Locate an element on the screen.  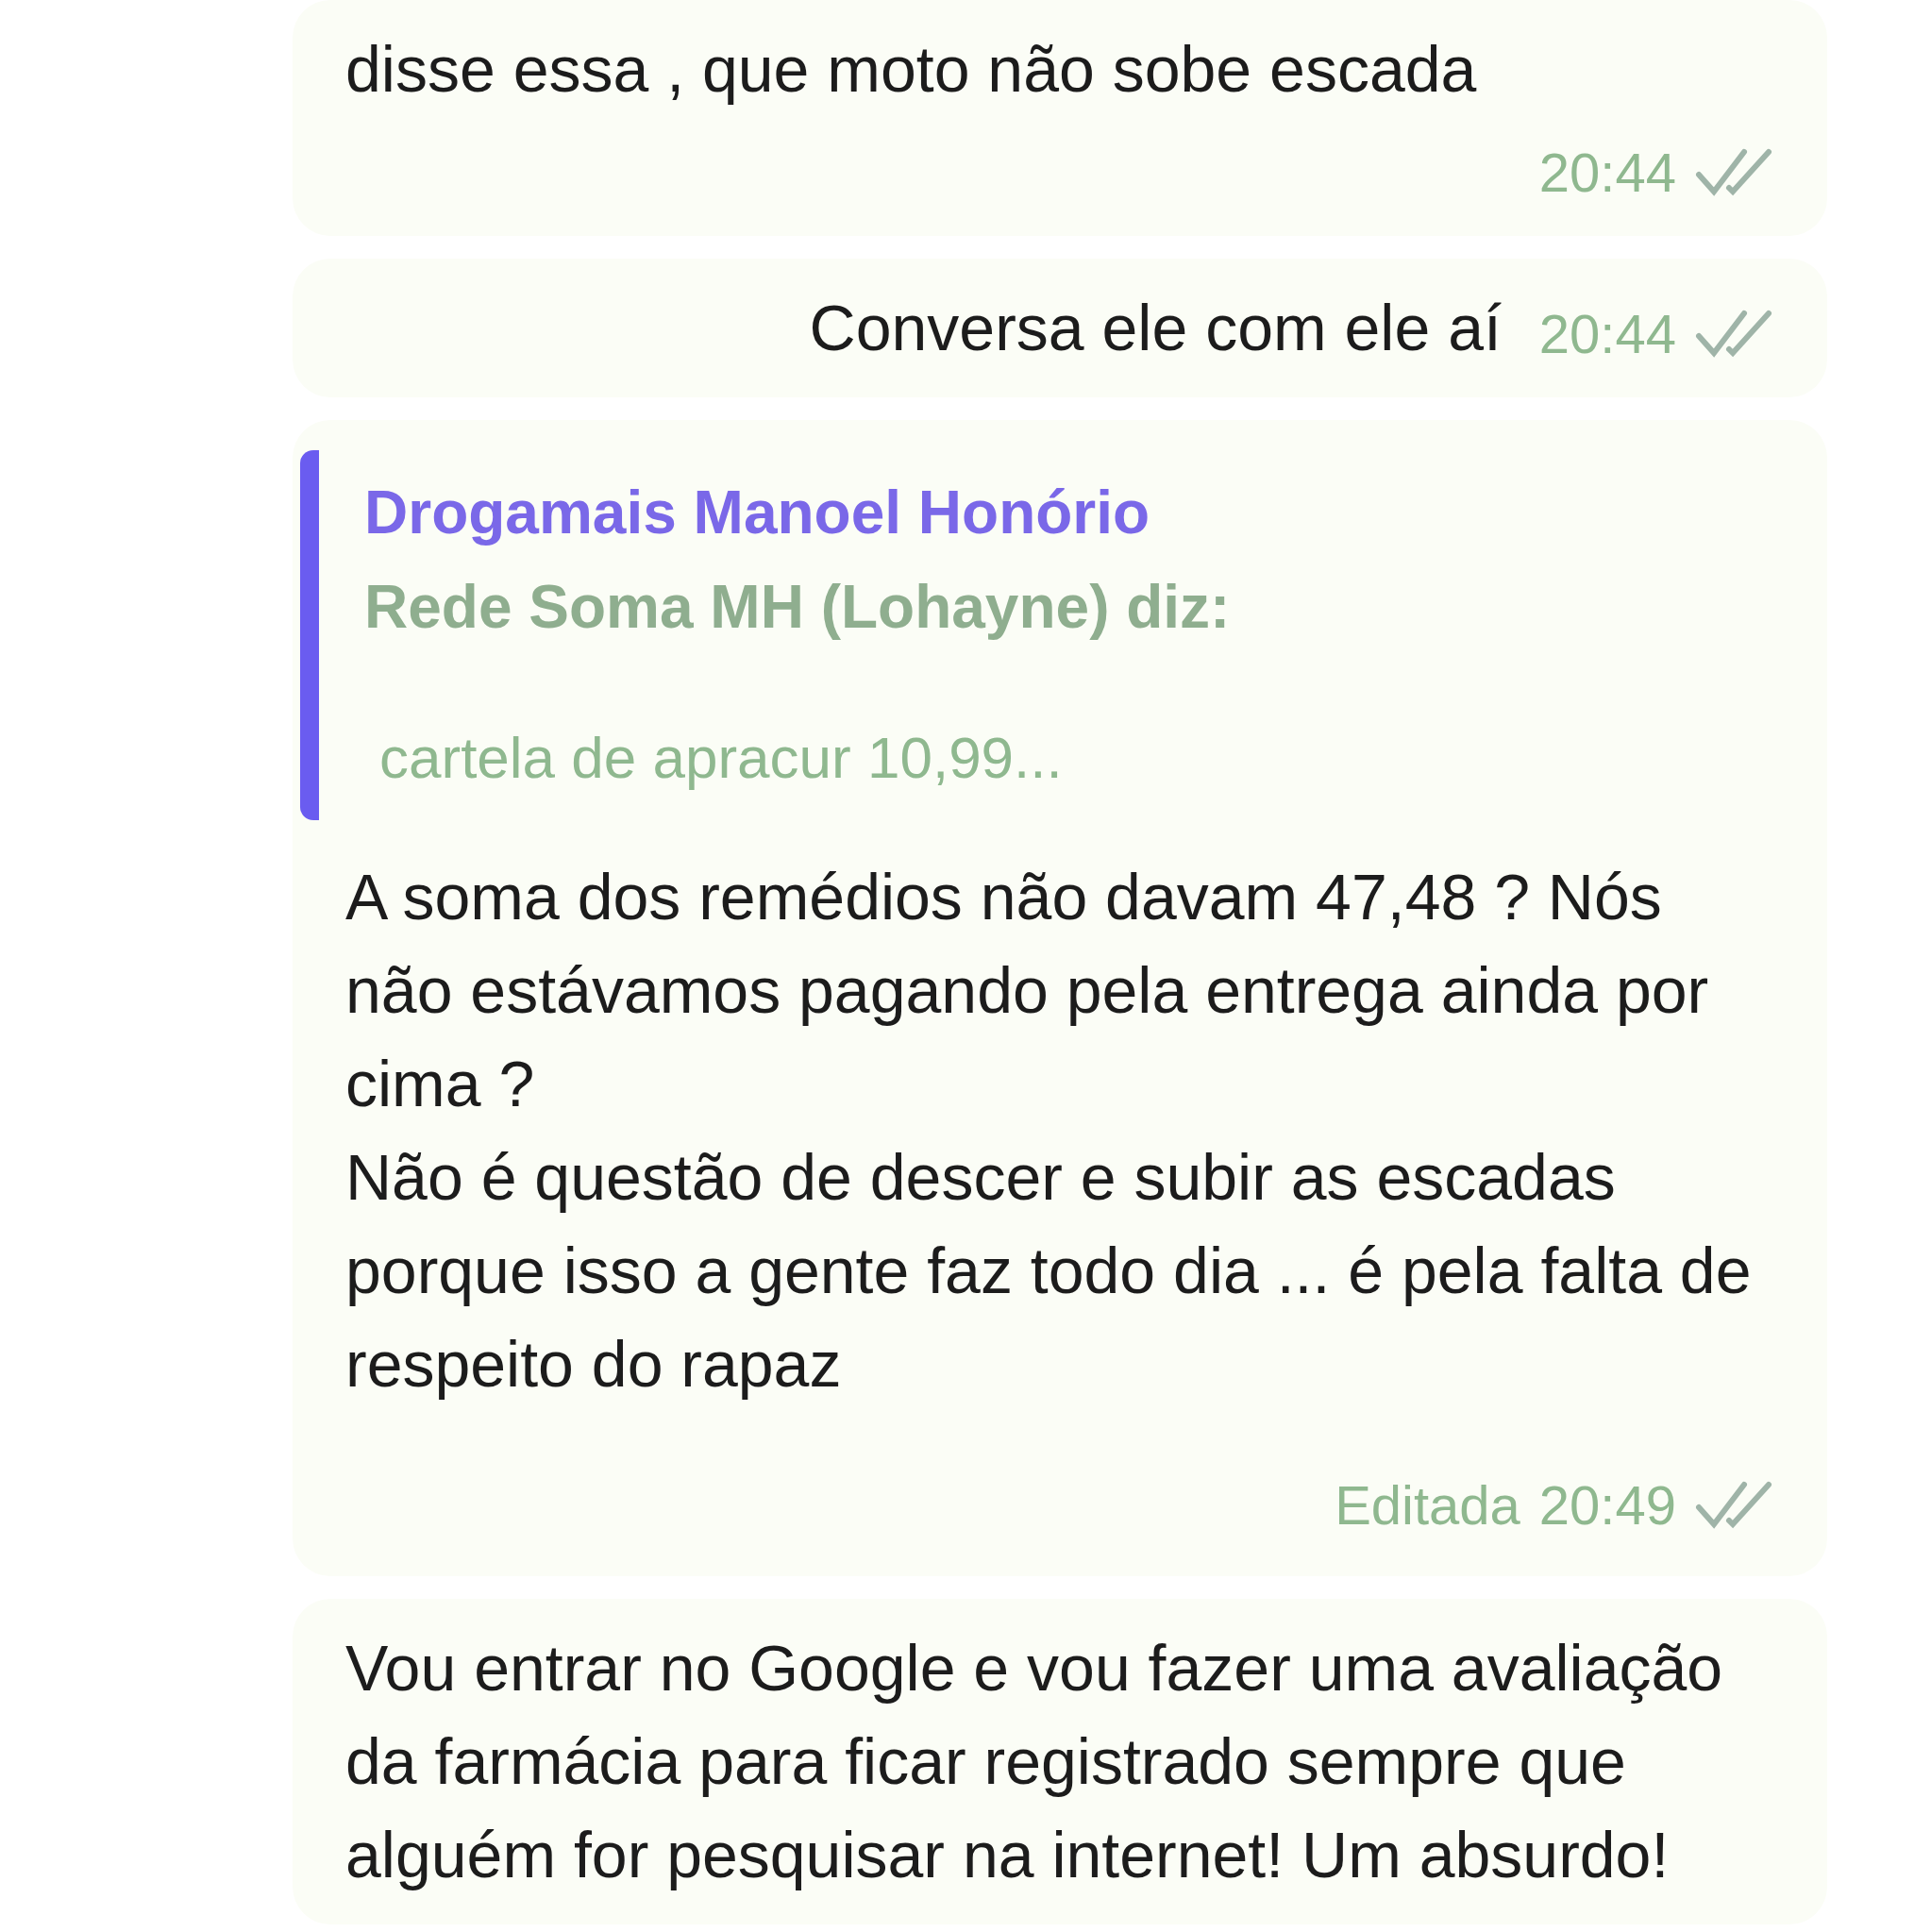
message-time: 20:49 is located at coordinates (1607, 1505).